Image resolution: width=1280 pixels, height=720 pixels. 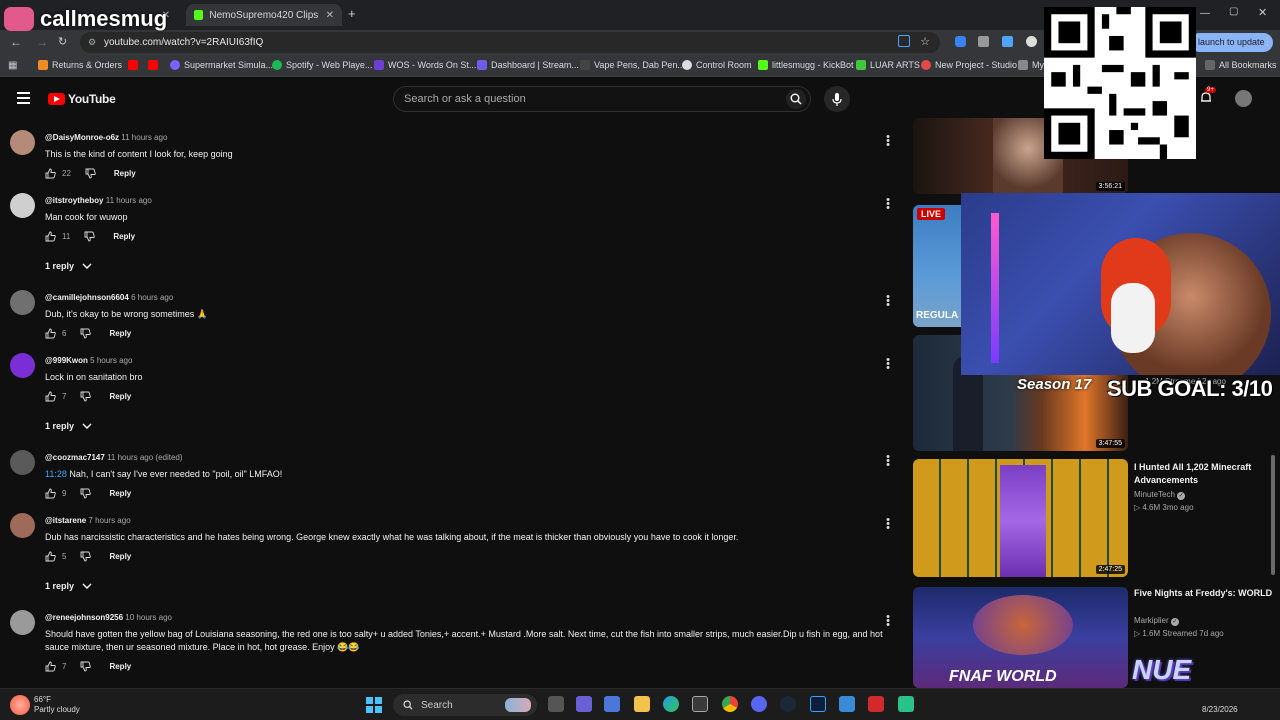 What do you see at coordinates (1160, 494) in the screenshot?
I see `channel-name: MinuteTech ✓` at bounding box center [1160, 494].